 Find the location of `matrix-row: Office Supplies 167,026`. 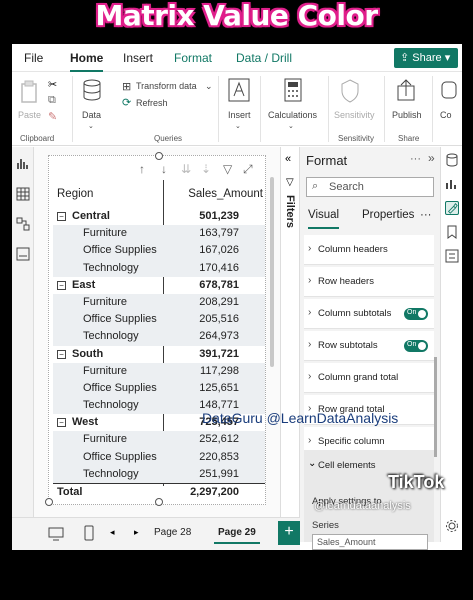

matrix-row: Office Supplies 167,026 is located at coordinates (159, 251).